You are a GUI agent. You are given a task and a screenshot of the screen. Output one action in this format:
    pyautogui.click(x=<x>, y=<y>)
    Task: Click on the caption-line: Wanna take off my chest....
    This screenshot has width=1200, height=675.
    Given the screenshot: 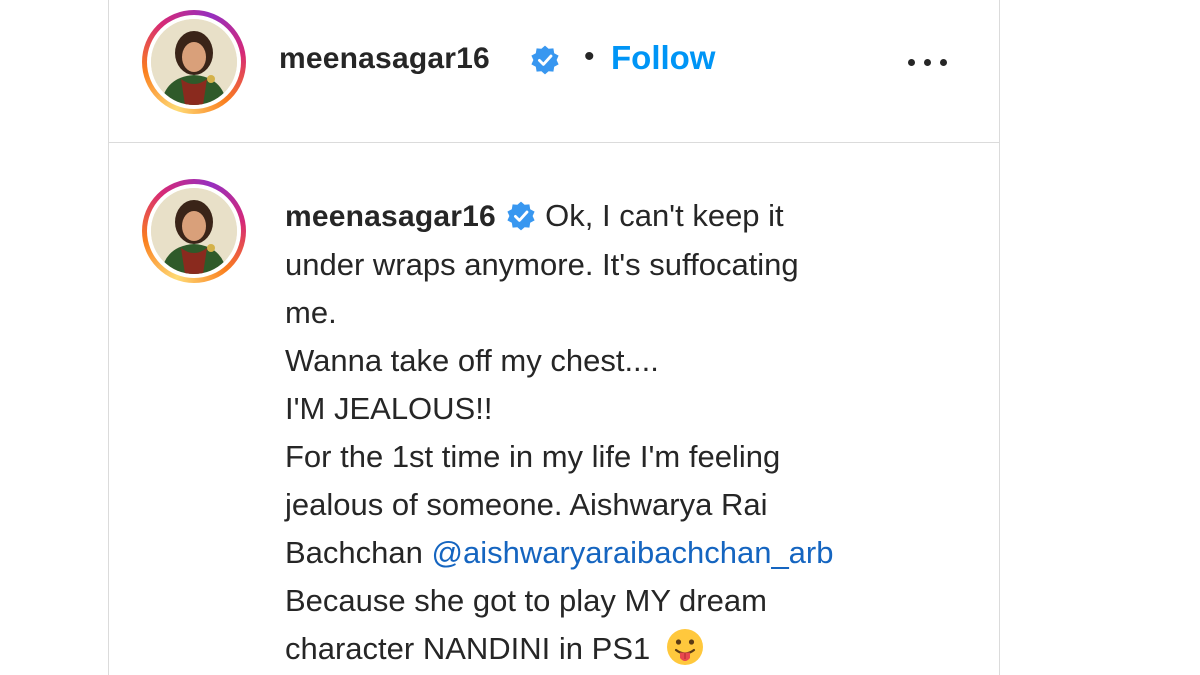 What is the action you would take?
    pyautogui.click(x=472, y=360)
    